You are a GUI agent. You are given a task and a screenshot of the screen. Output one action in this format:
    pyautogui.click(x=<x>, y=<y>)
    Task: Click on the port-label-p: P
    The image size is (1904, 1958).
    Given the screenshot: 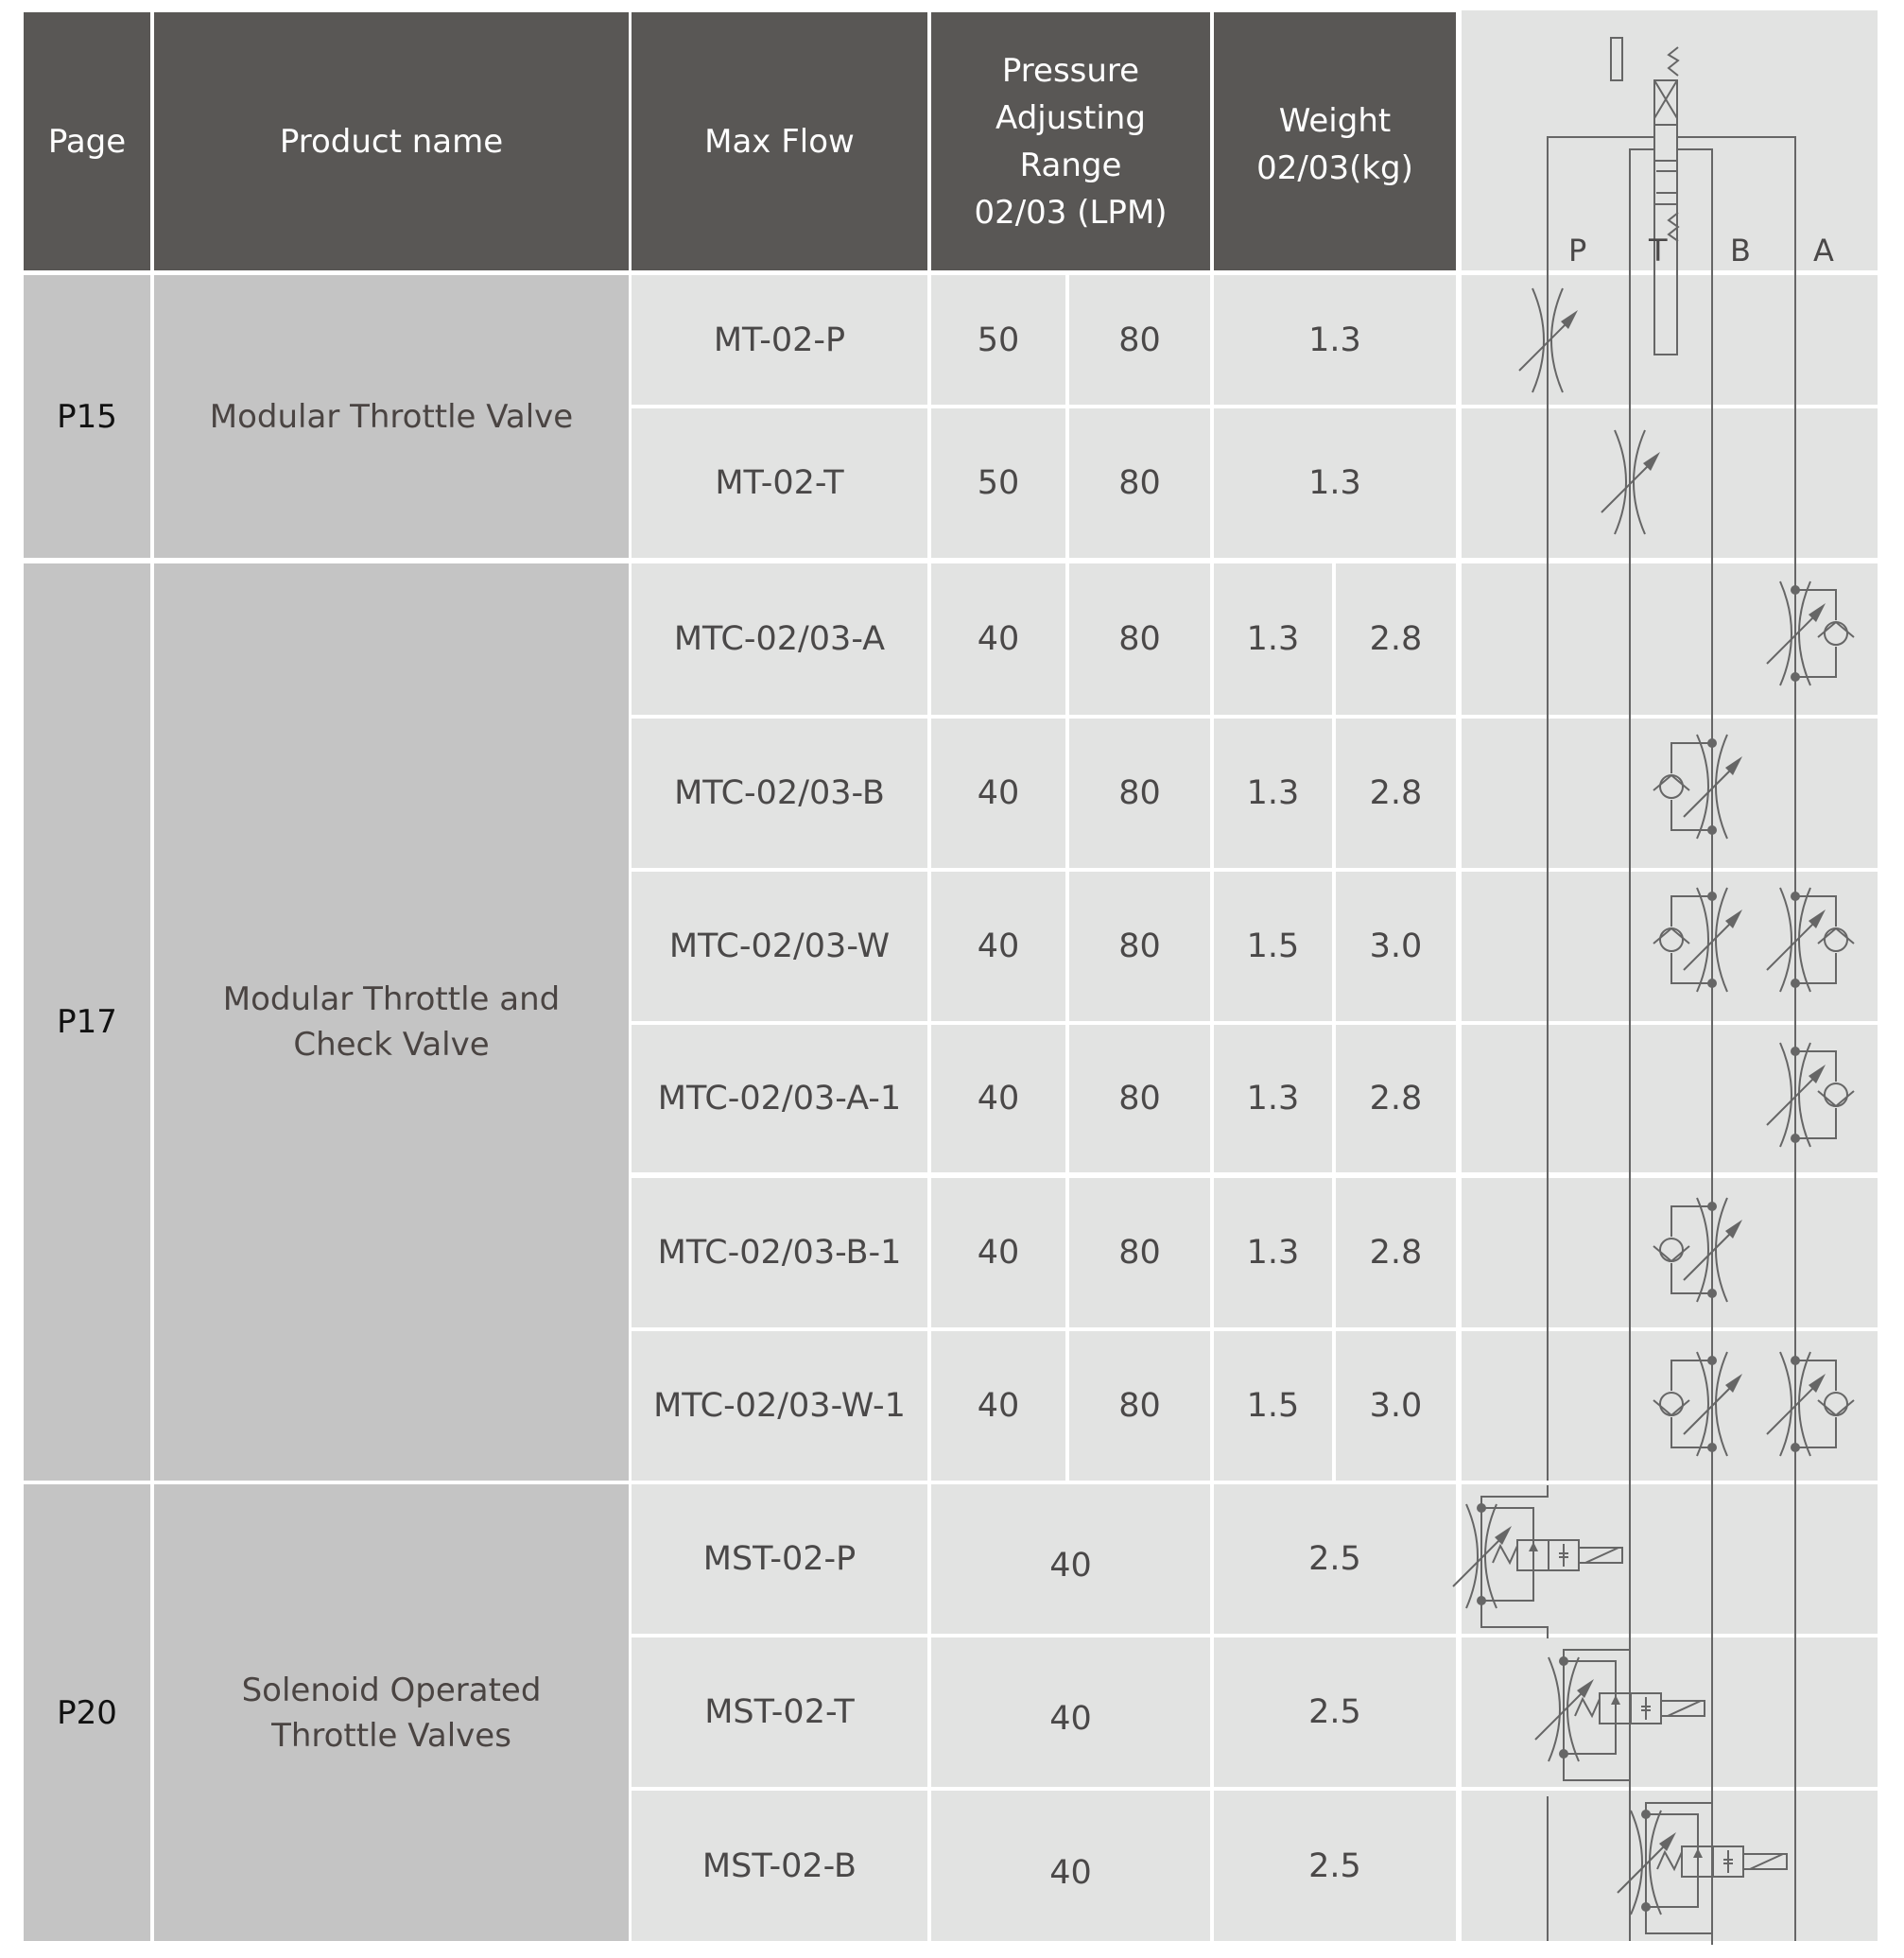 What is the action you would take?
    pyautogui.click(x=1578, y=251)
    